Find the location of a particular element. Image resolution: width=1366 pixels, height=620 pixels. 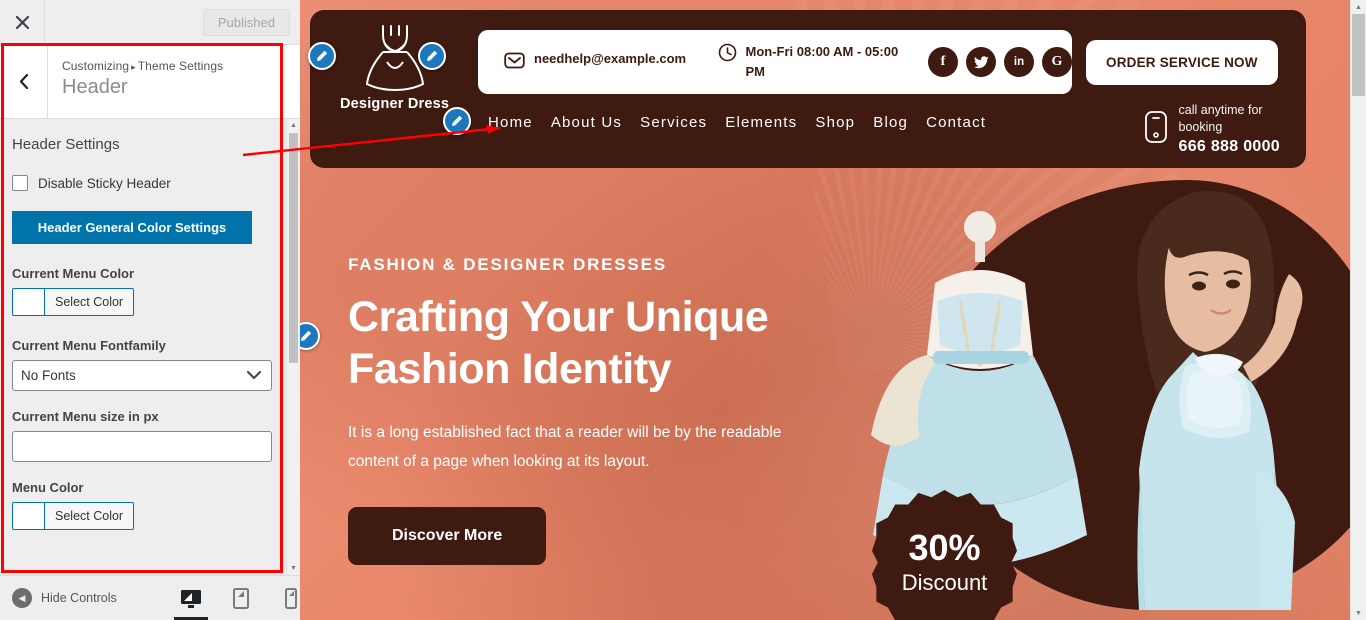

header-email-item: needhelp@example.com is located at coordinates (598, 62).